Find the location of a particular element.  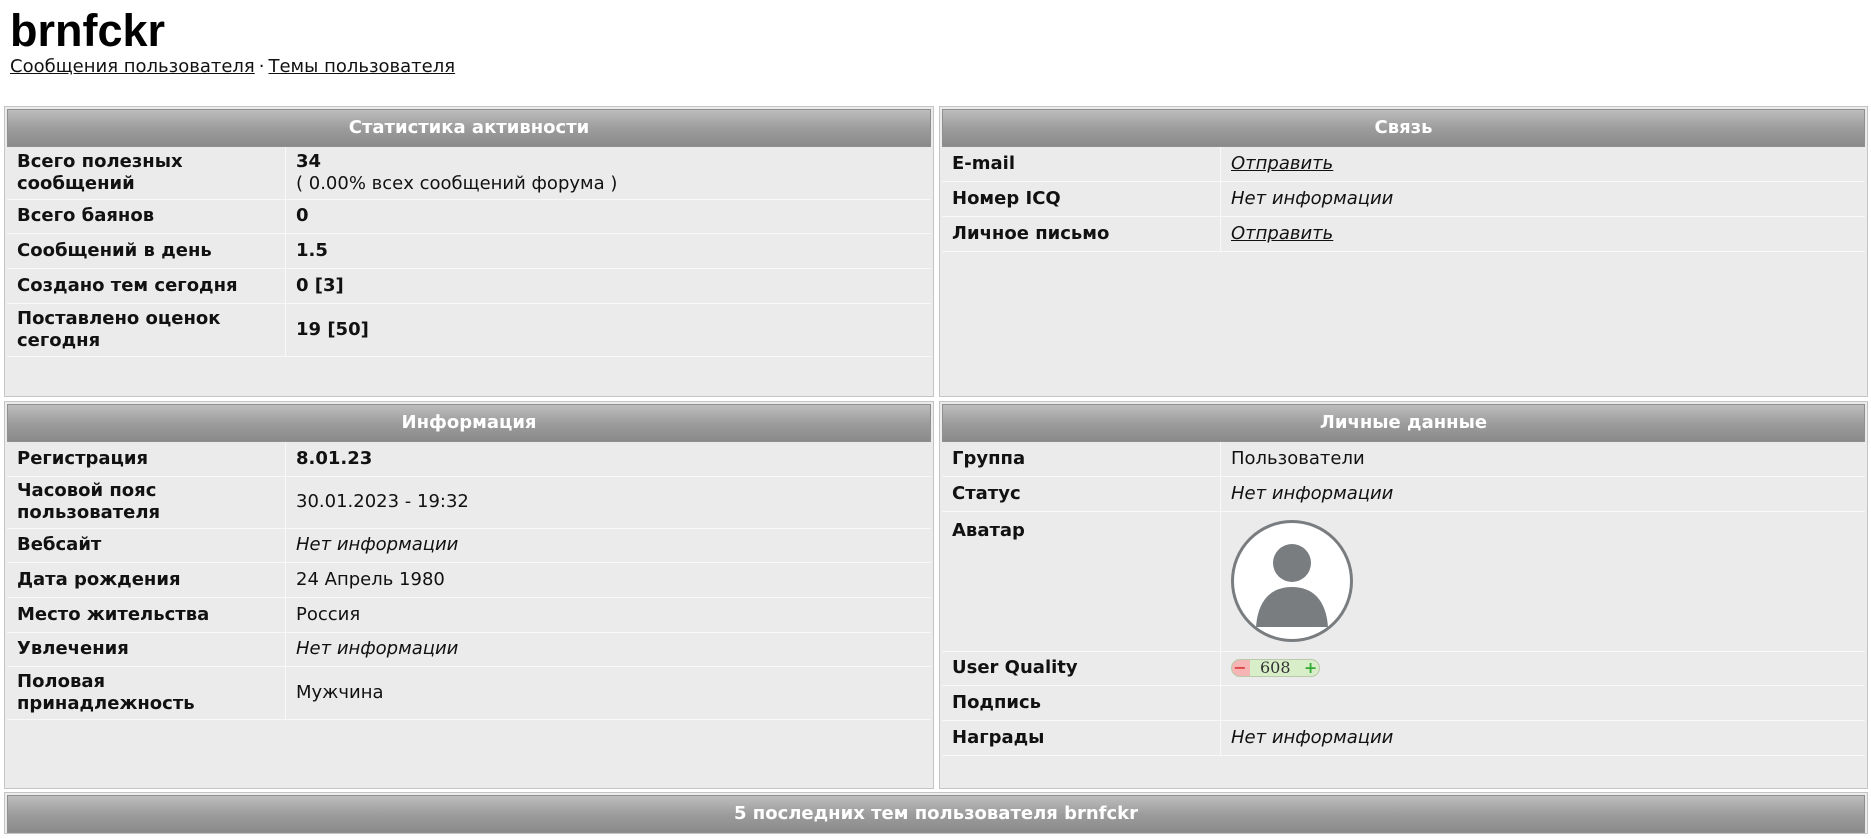

profile-links: Сообщения пользователя · Темы пользователя is located at coordinates (232, 67).